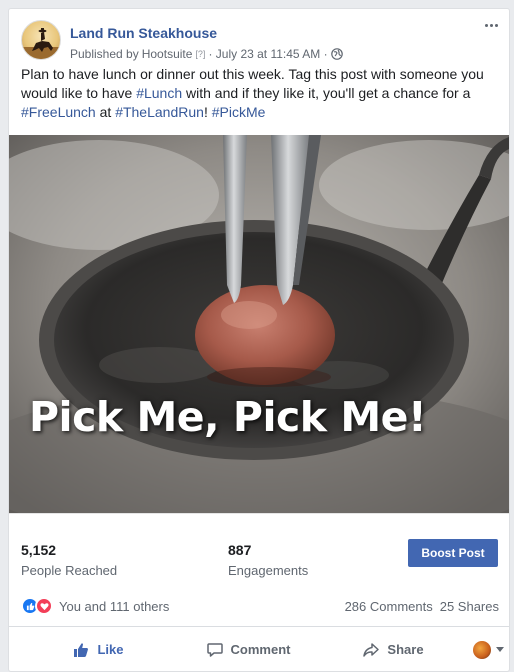 This screenshot has width=514, height=672. I want to click on engagements-value: 887, so click(240, 550).